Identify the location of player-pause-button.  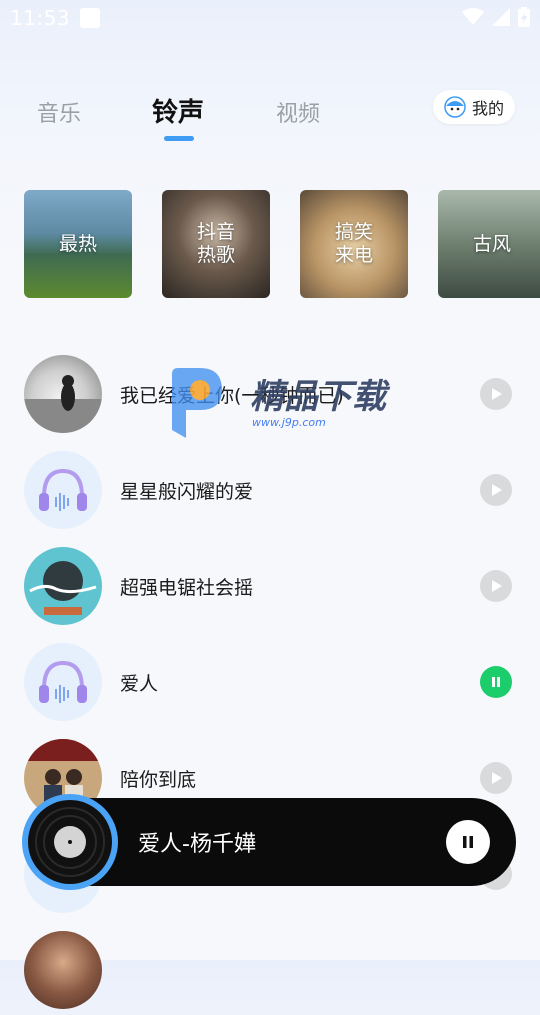
(468, 842).